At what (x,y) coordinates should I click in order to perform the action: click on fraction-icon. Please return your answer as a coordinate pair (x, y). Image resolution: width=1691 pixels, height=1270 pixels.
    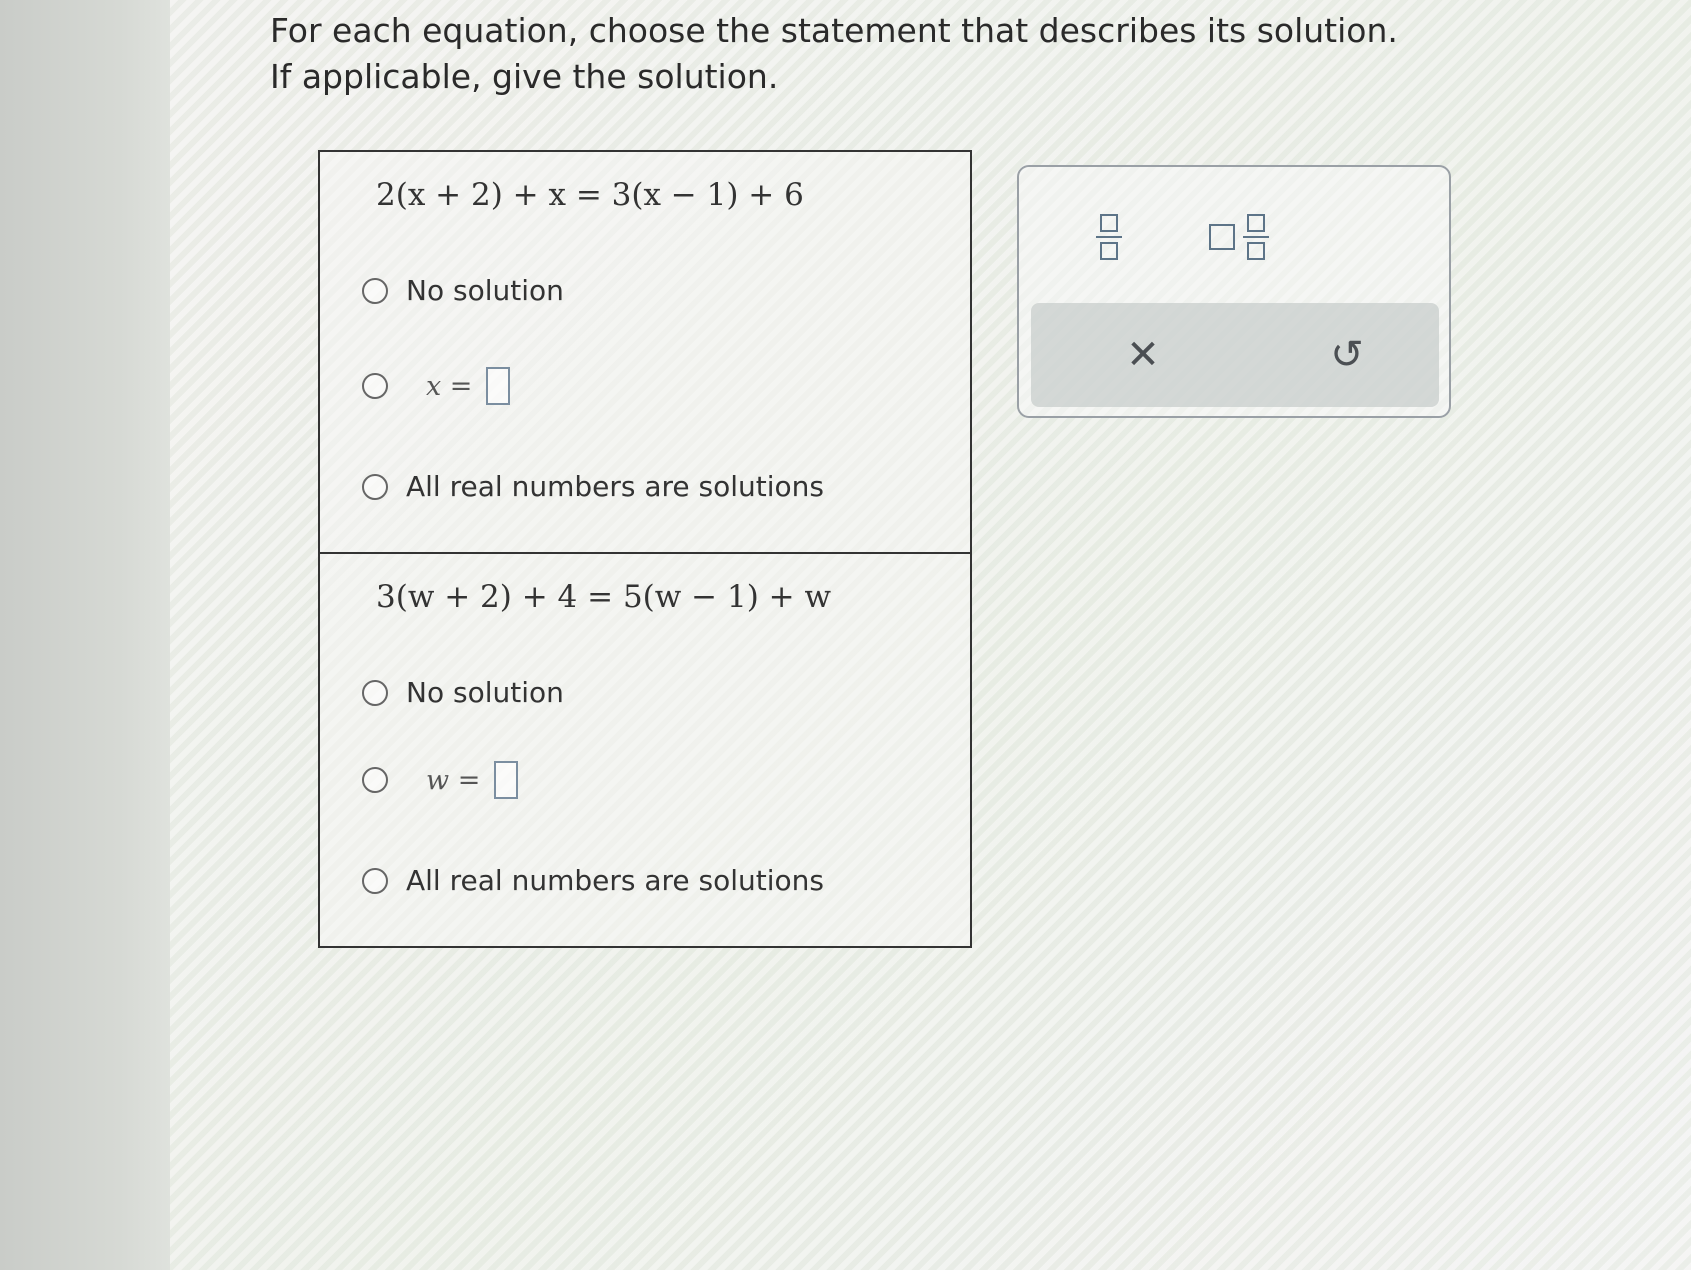
    Looking at the image, I should click on (1109, 237).